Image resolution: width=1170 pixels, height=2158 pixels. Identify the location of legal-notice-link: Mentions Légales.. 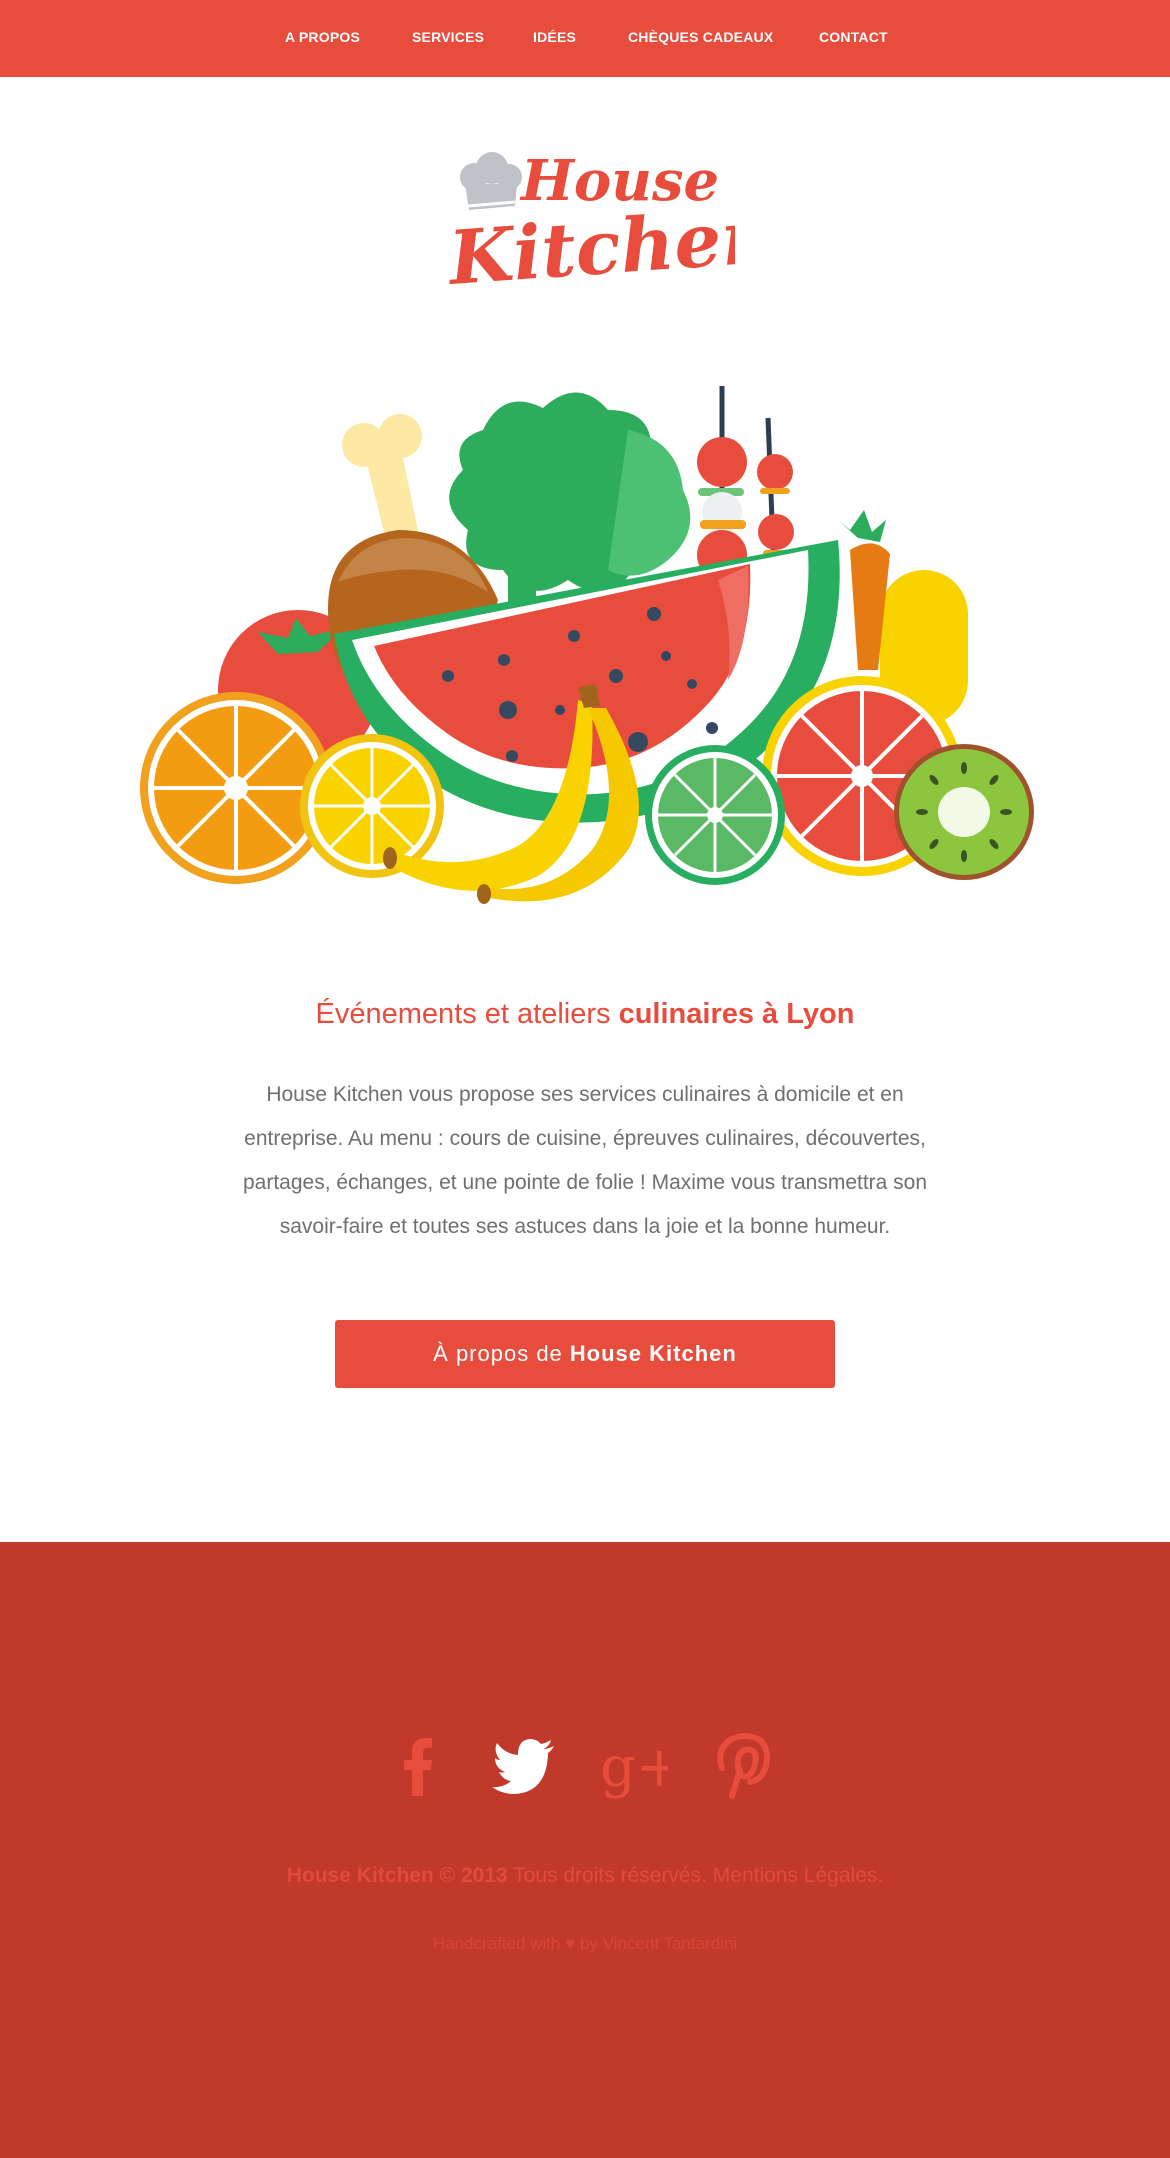
(798, 1875).